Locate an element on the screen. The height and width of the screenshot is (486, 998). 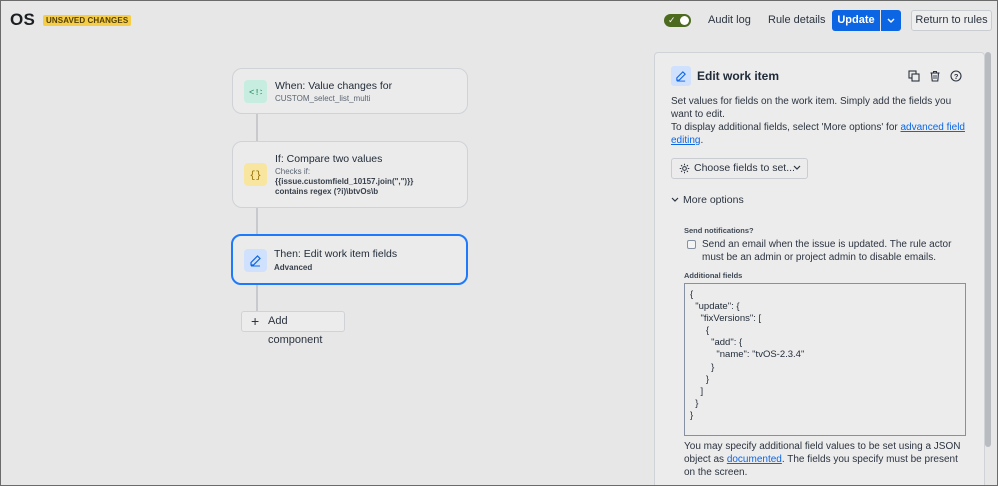
trash-icon is located at coordinates (935, 78).